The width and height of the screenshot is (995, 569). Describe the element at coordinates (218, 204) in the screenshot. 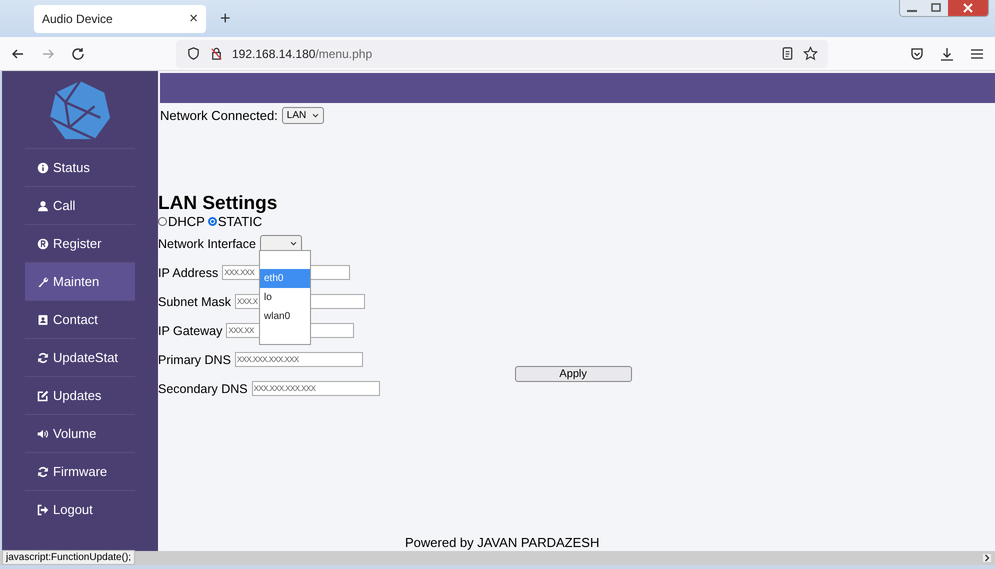

I see `section-title: LAN Settings` at that location.